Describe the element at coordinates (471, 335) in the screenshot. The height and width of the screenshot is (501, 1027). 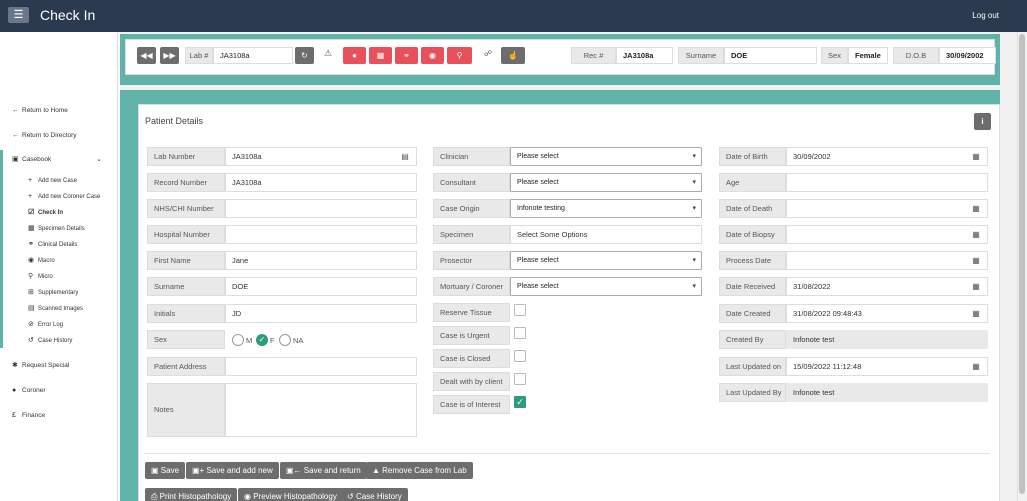
I see `case-urgent-label: Case is Urgent` at that location.